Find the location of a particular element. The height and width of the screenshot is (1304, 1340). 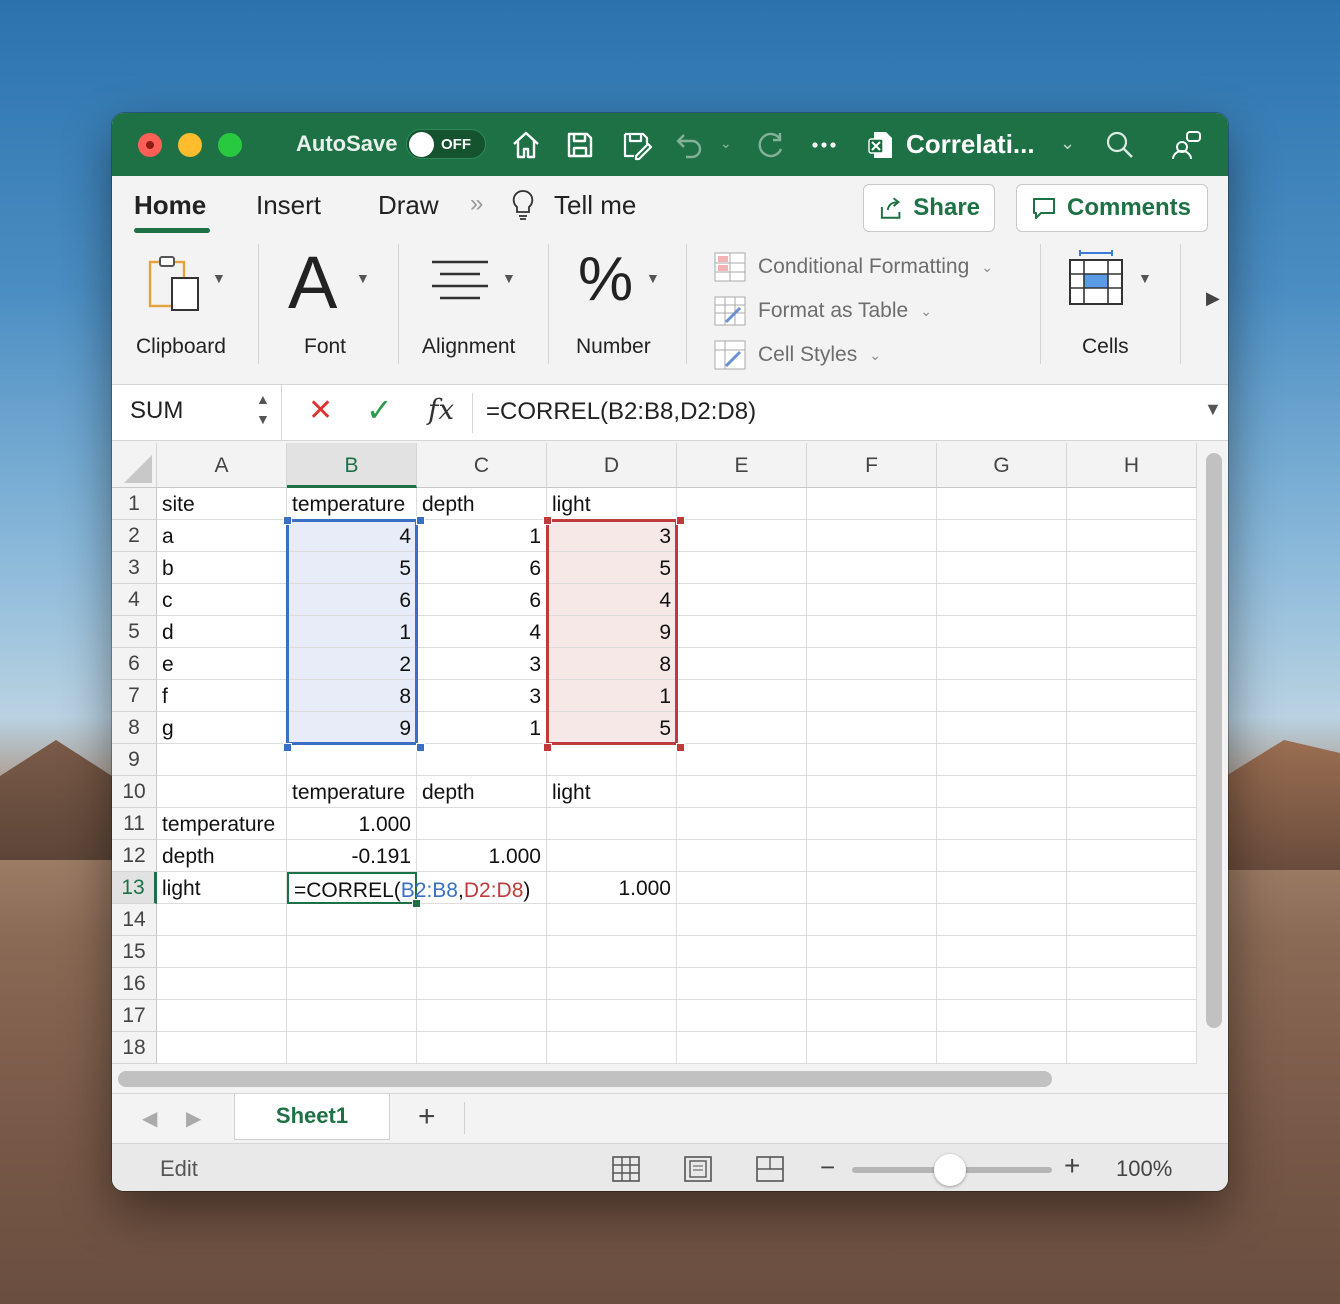

cell-c6: 3 is located at coordinates (482, 664).